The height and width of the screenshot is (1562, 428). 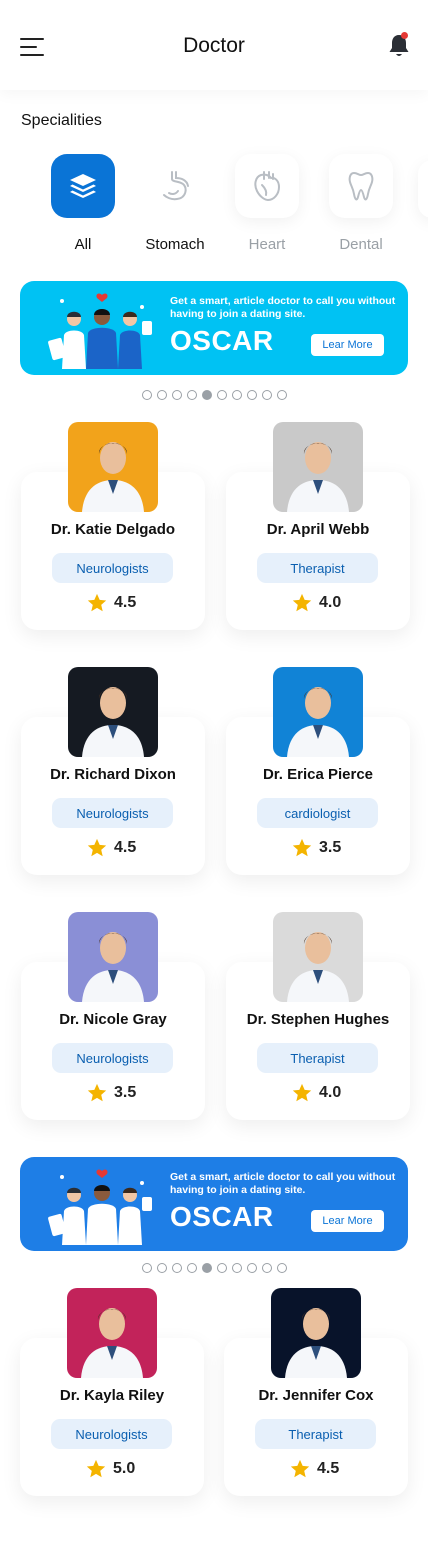 I want to click on doctor-name: Dr. Nicole Gray, so click(x=113, y=1019).